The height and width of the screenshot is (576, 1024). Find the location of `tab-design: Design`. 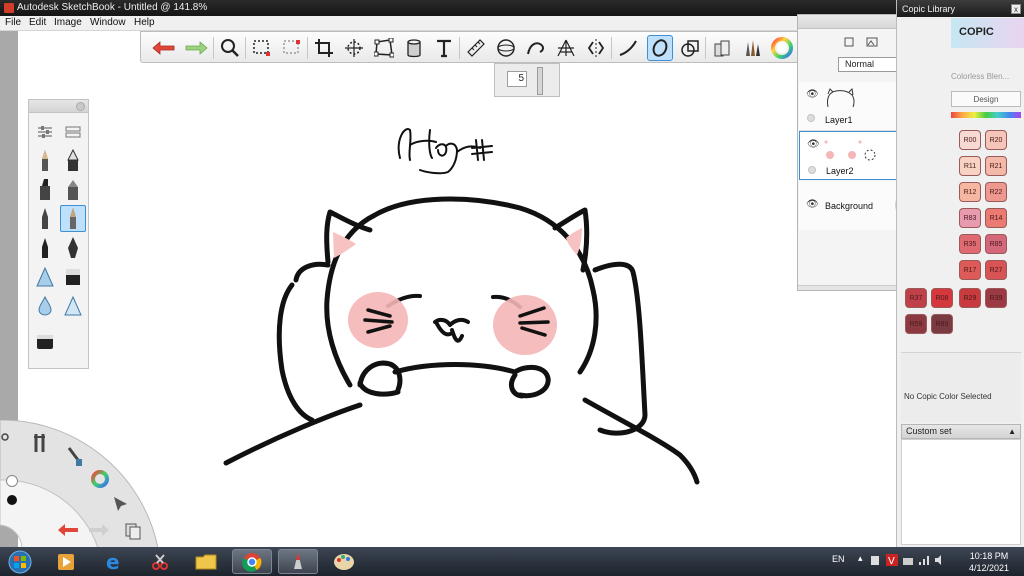

tab-design: Design is located at coordinates (986, 99).